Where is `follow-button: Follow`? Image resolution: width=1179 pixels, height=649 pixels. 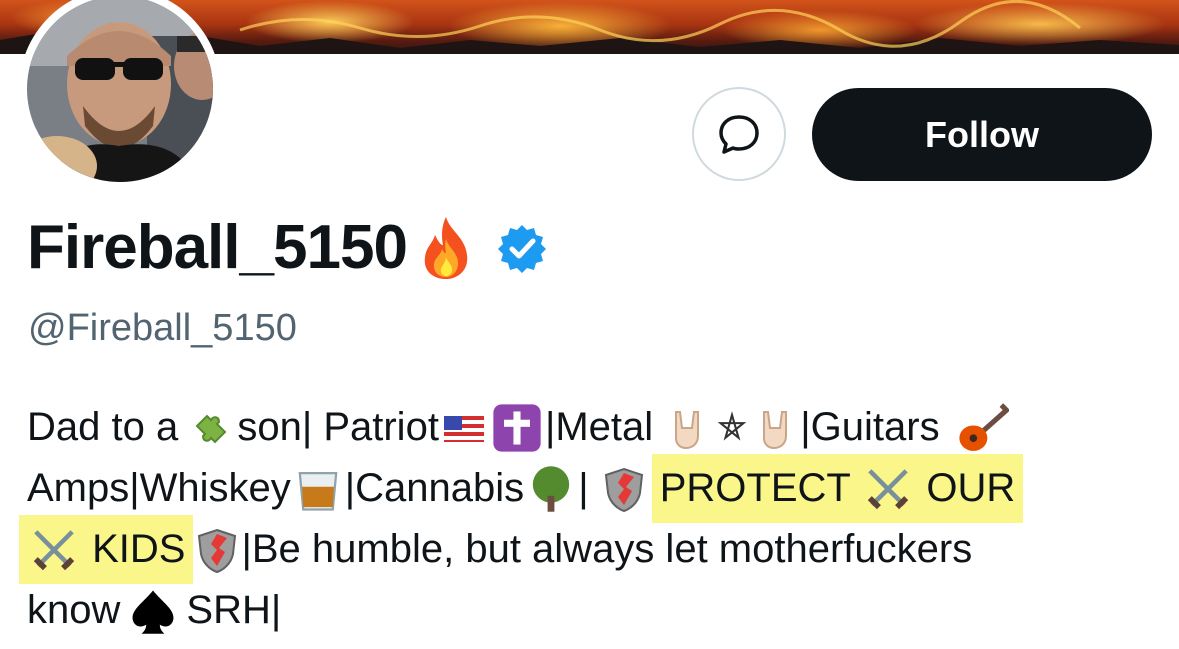 follow-button: Follow is located at coordinates (982, 134).